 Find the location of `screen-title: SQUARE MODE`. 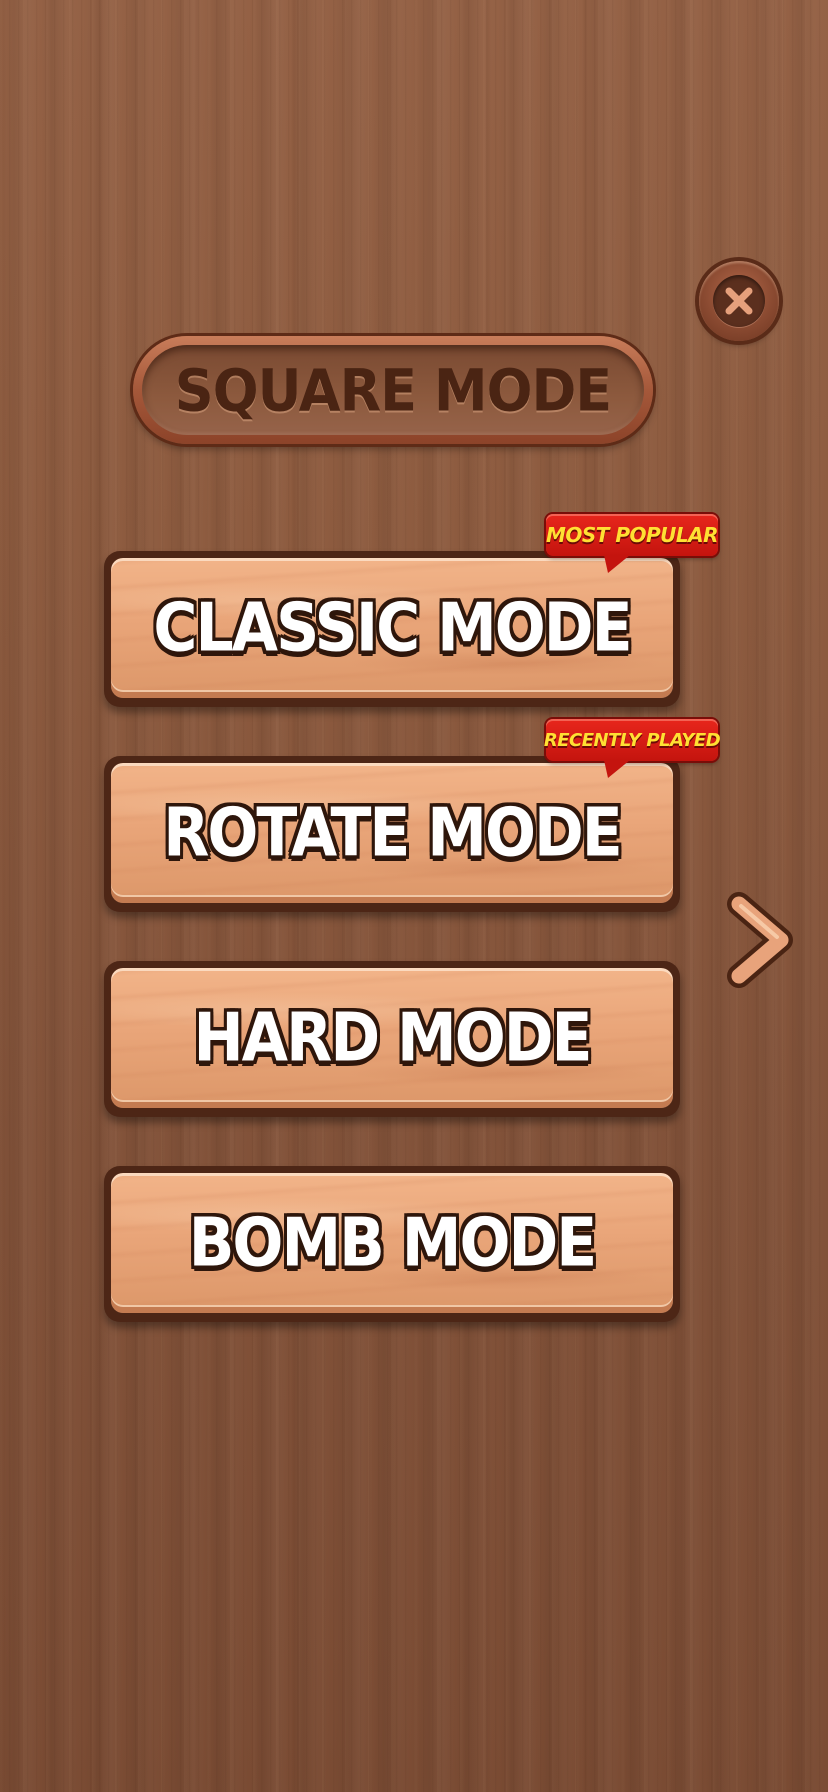

screen-title: SQUARE MODE is located at coordinates (393, 390).